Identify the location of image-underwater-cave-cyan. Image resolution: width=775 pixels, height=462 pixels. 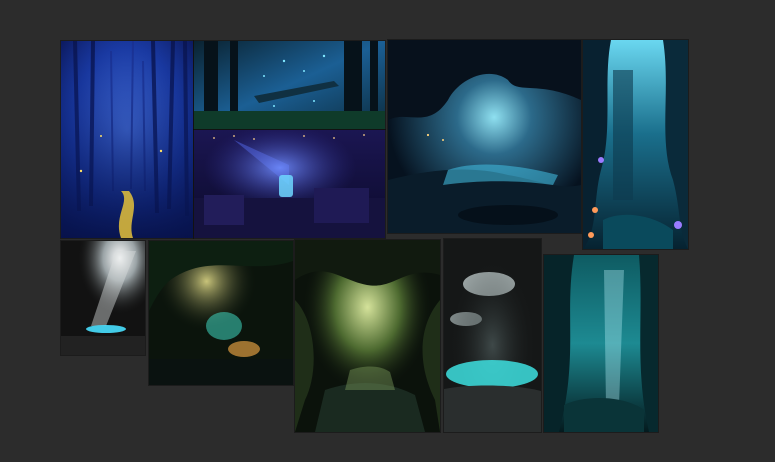
(635, 144).